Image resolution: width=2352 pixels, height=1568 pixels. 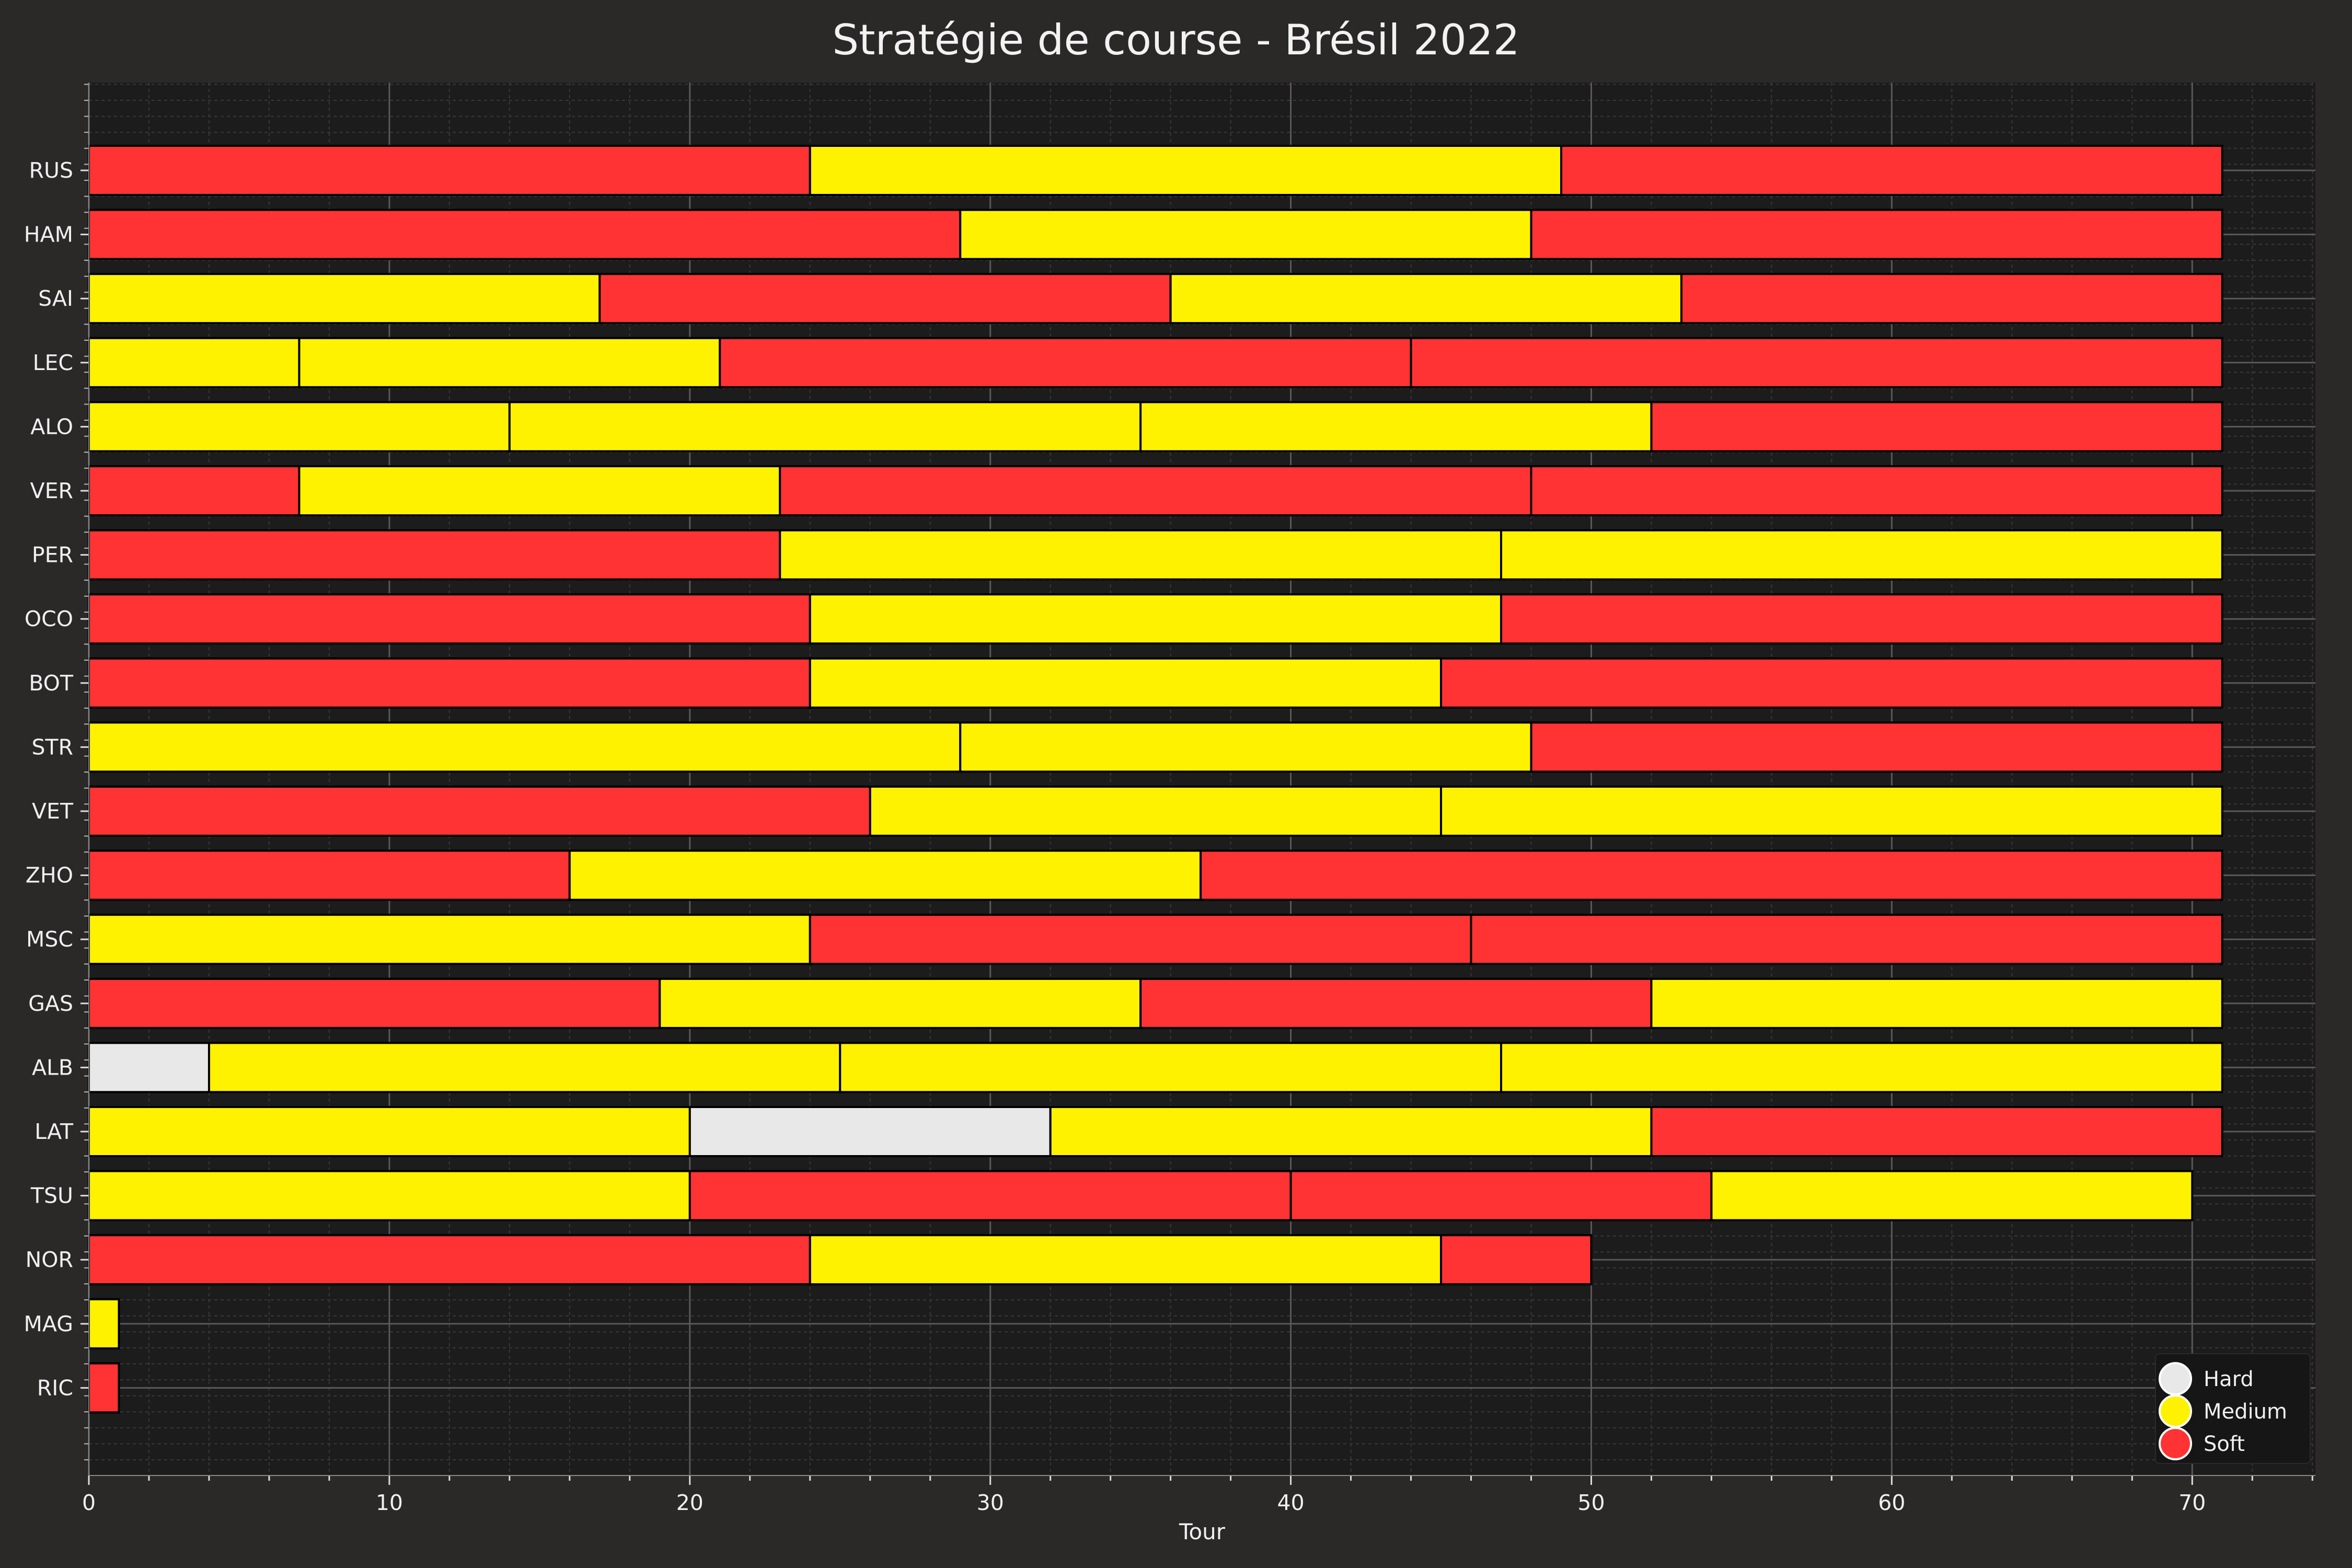 What do you see at coordinates (51, 170) in the screenshot?
I see `y-tick-label-rus: RUS` at bounding box center [51, 170].